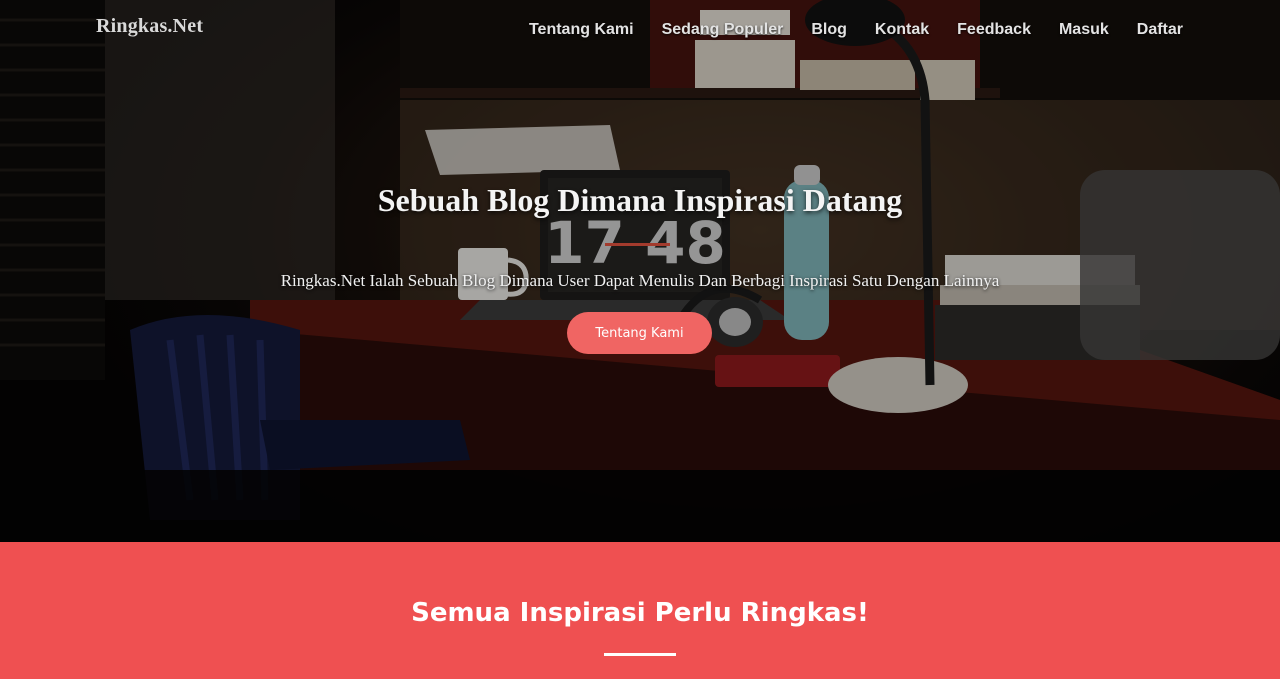 This screenshot has width=1280, height=679. What do you see at coordinates (149, 26) in the screenshot?
I see `brand-logo: Ringkas.Net` at bounding box center [149, 26].